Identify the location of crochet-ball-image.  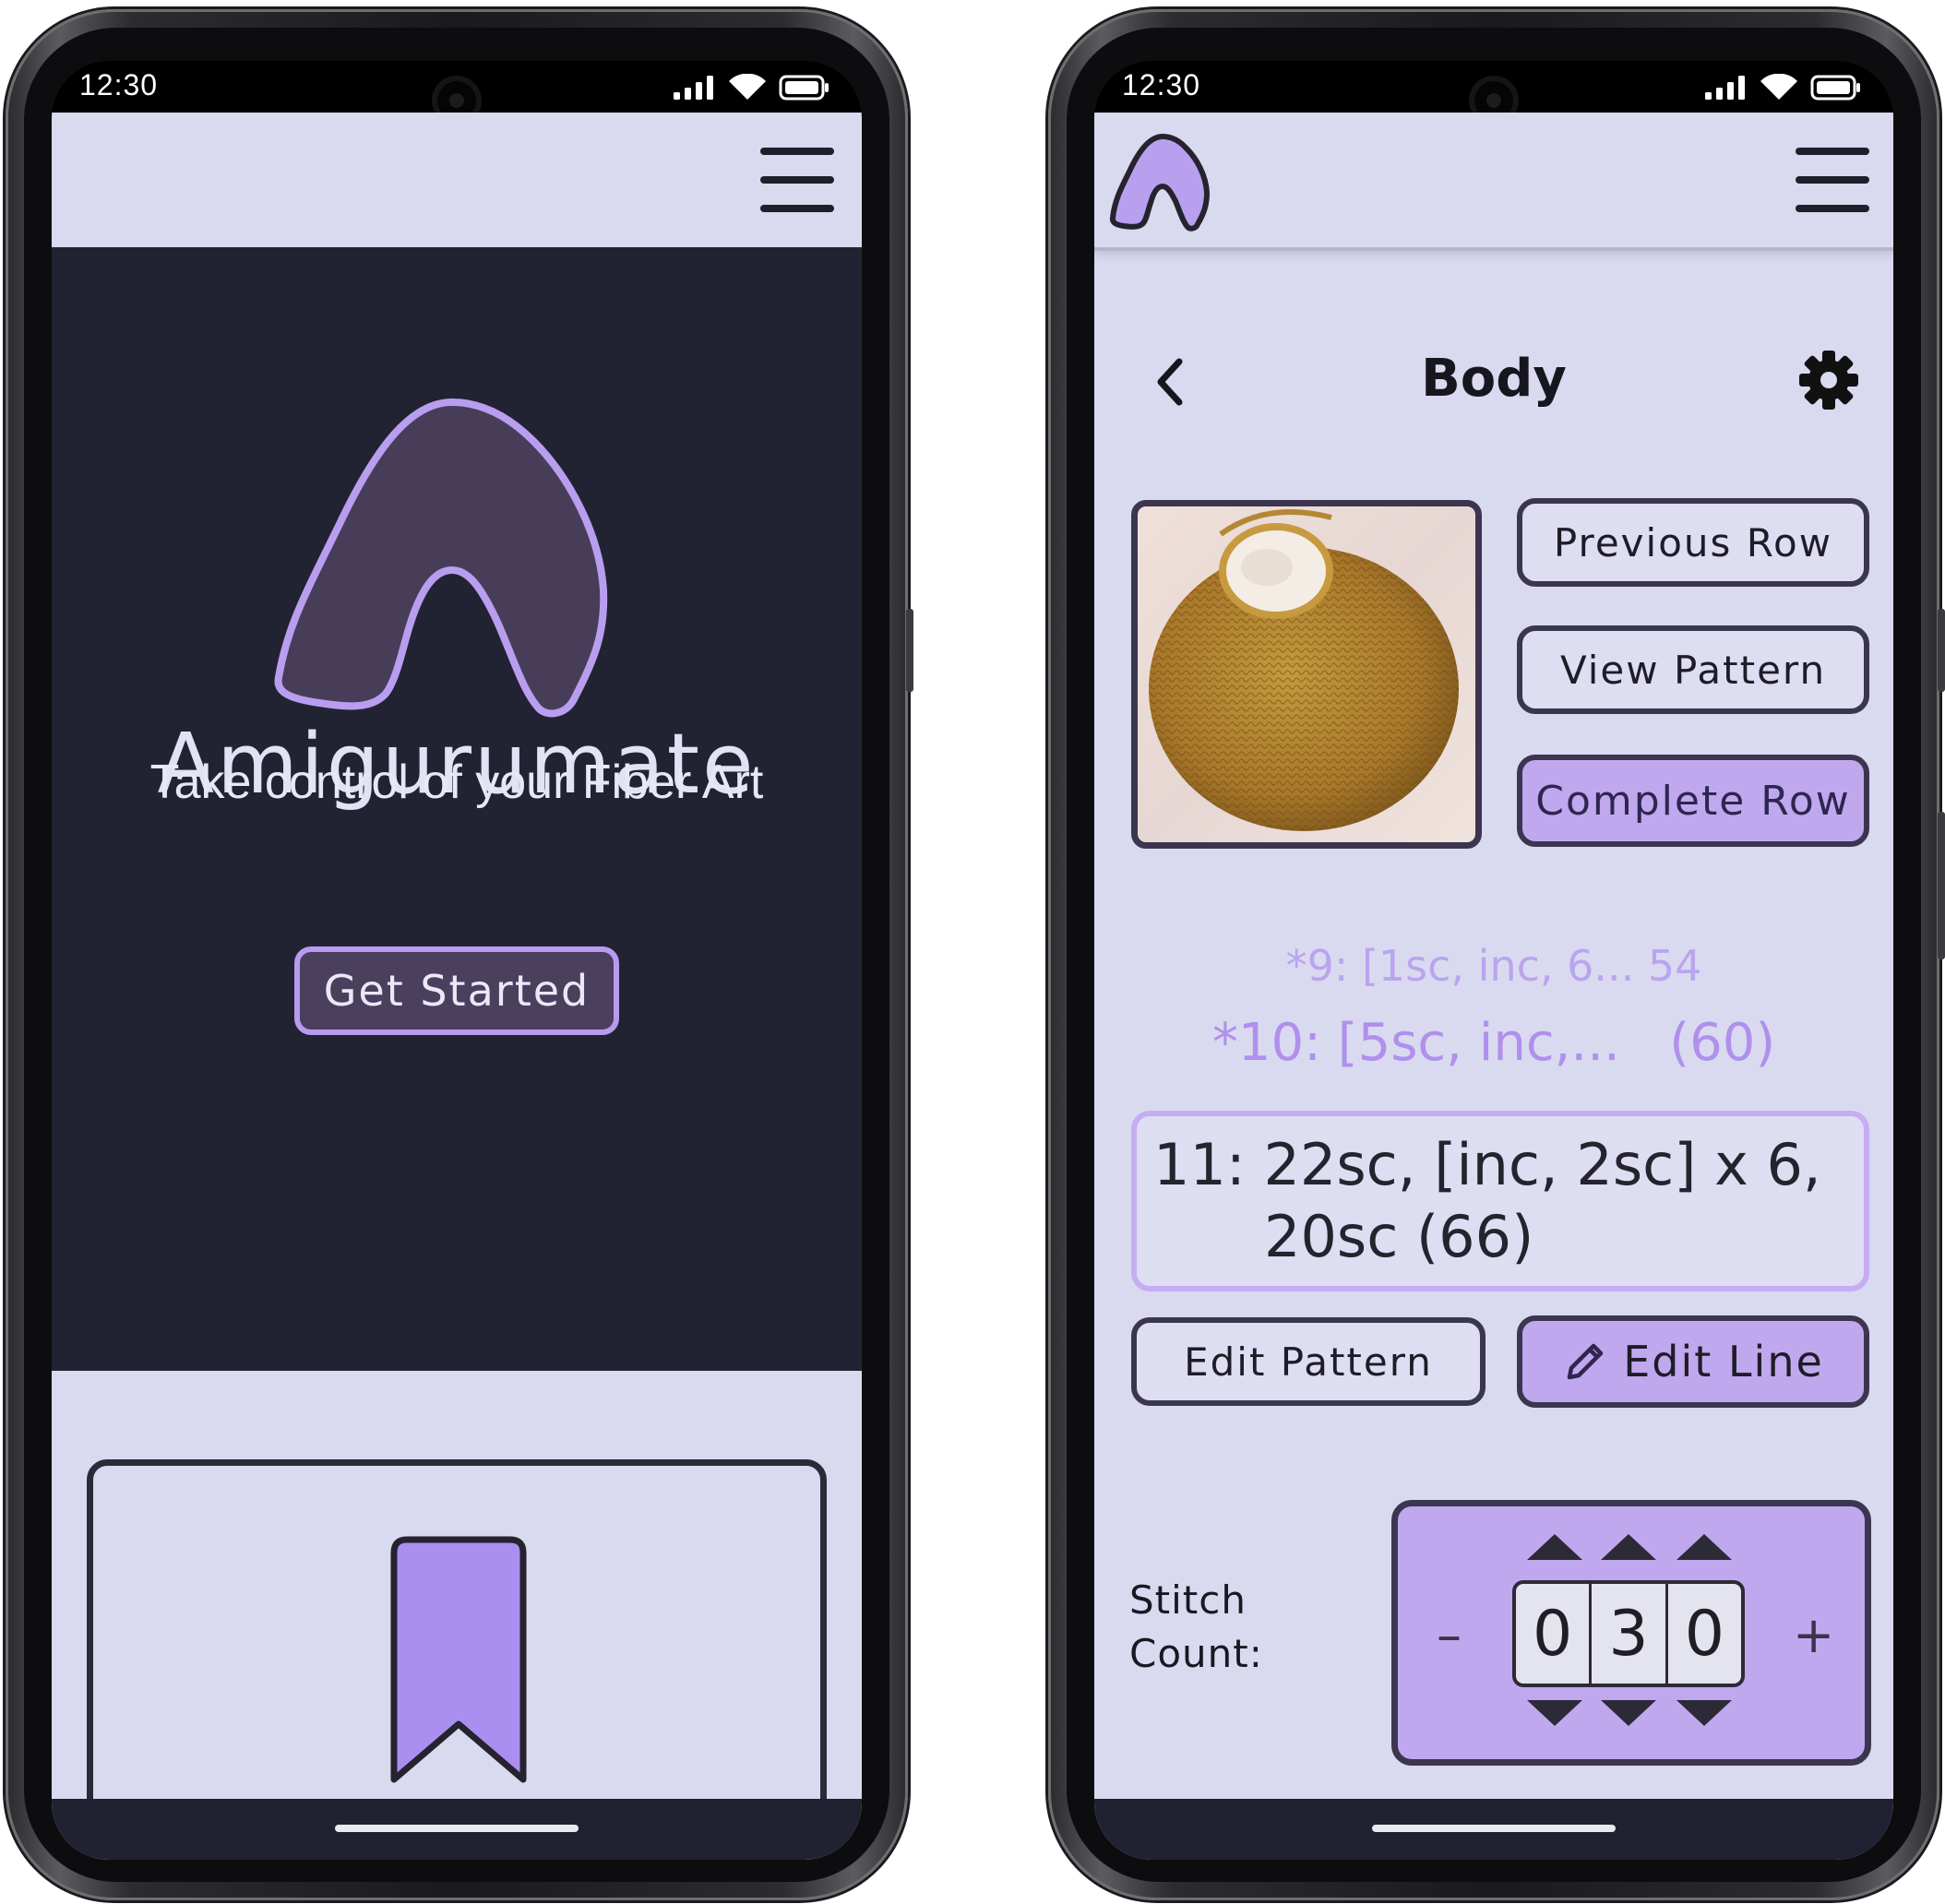
(1304, 670).